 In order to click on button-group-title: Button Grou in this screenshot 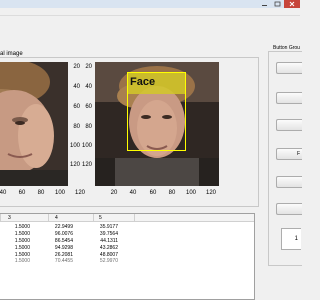, I will do `click(286, 48)`.